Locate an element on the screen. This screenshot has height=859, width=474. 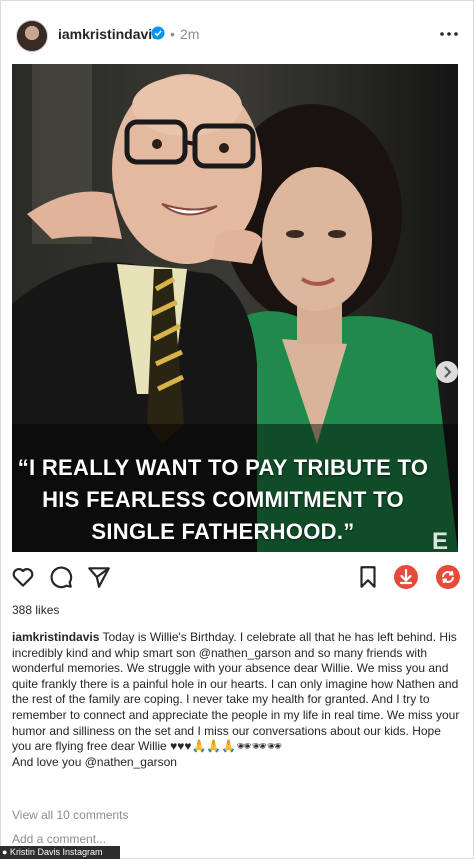
next-arrow-icon is located at coordinates (447, 372).